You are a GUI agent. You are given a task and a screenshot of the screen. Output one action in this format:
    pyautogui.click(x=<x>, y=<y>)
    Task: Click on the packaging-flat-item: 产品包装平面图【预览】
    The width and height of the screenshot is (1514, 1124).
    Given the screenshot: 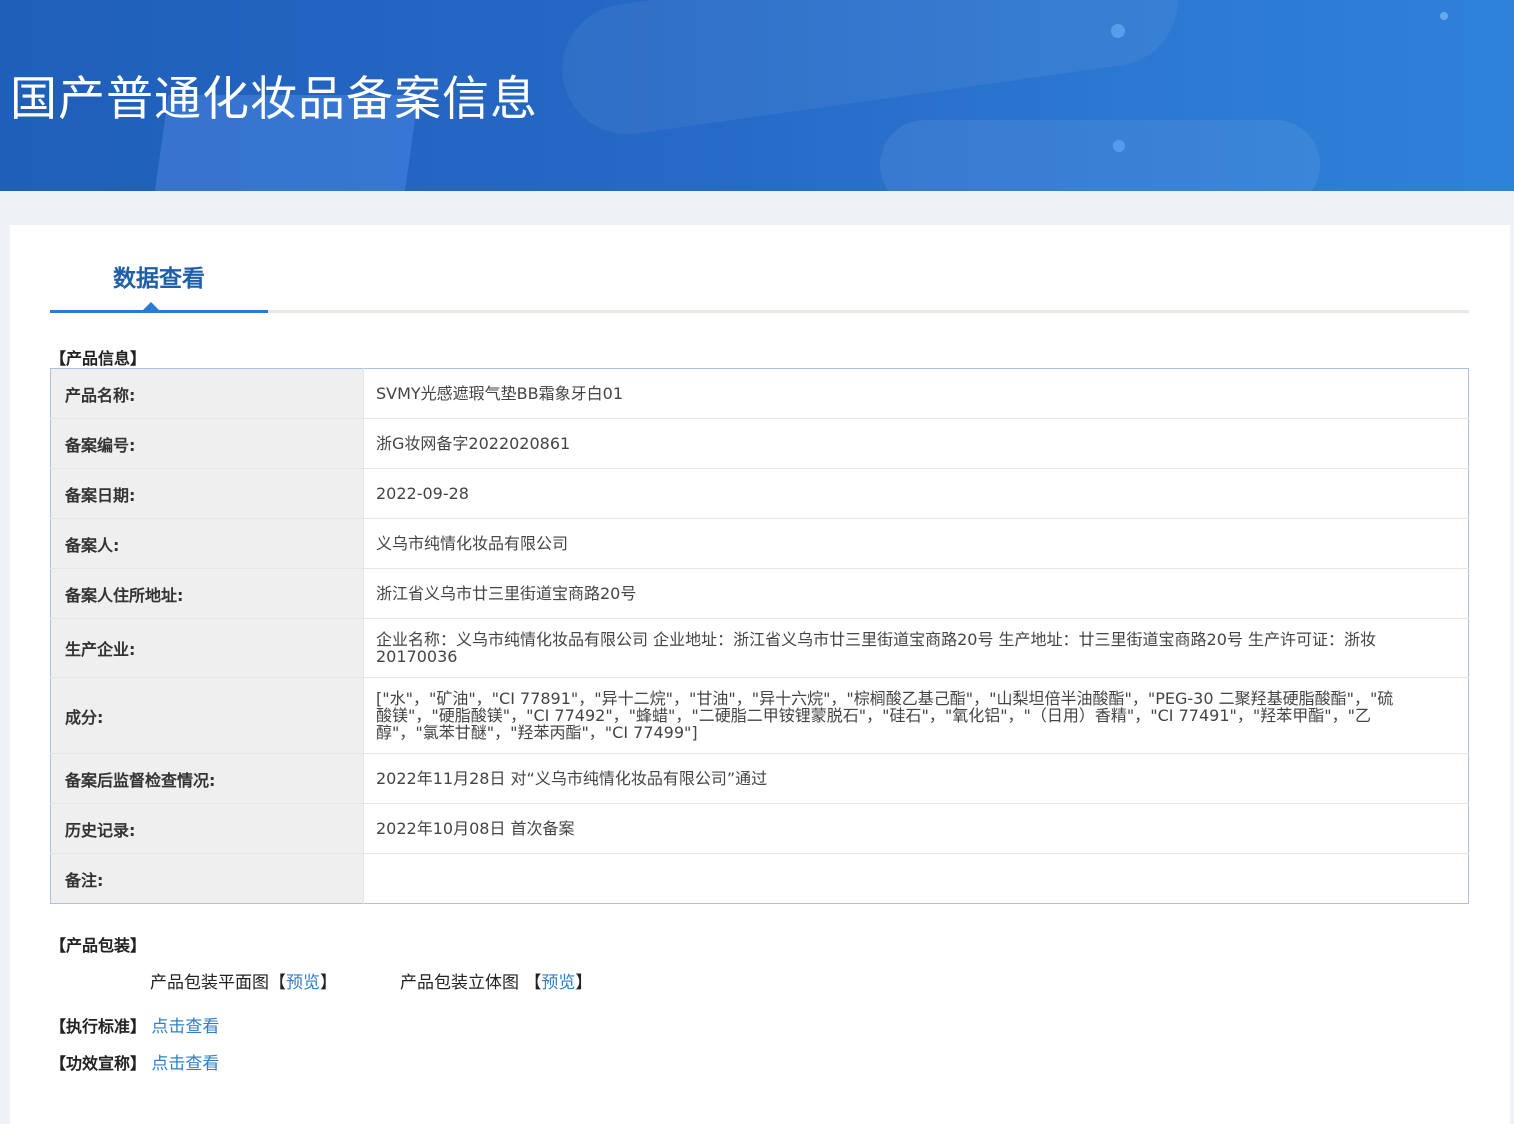 What is the action you would take?
    pyautogui.click(x=243, y=980)
    